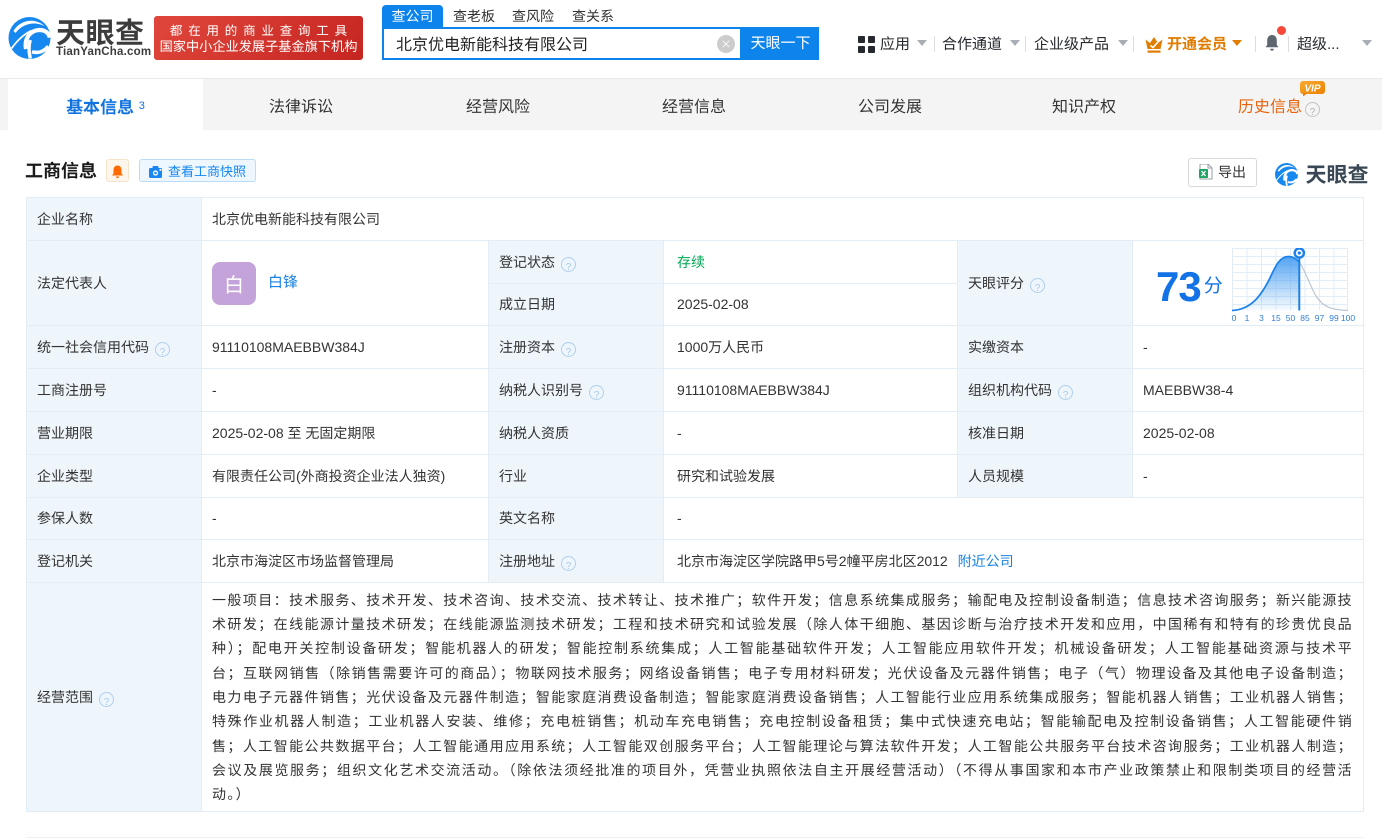 This screenshot has height=840, width=1389. What do you see at coordinates (1320, 318) in the screenshot?
I see `svg-text: 97` at bounding box center [1320, 318].